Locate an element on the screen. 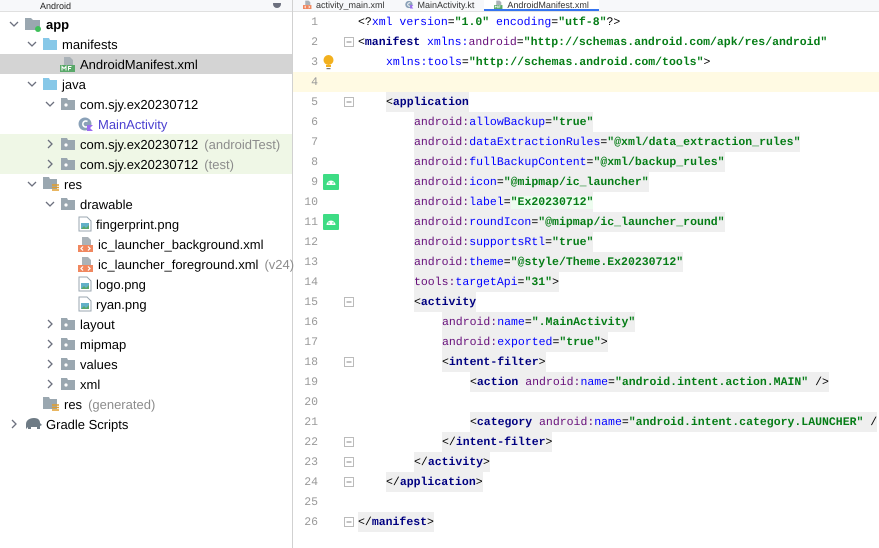 This screenshot has width=879, height=548. line-number: 7 is located at coordinates (314, 142).